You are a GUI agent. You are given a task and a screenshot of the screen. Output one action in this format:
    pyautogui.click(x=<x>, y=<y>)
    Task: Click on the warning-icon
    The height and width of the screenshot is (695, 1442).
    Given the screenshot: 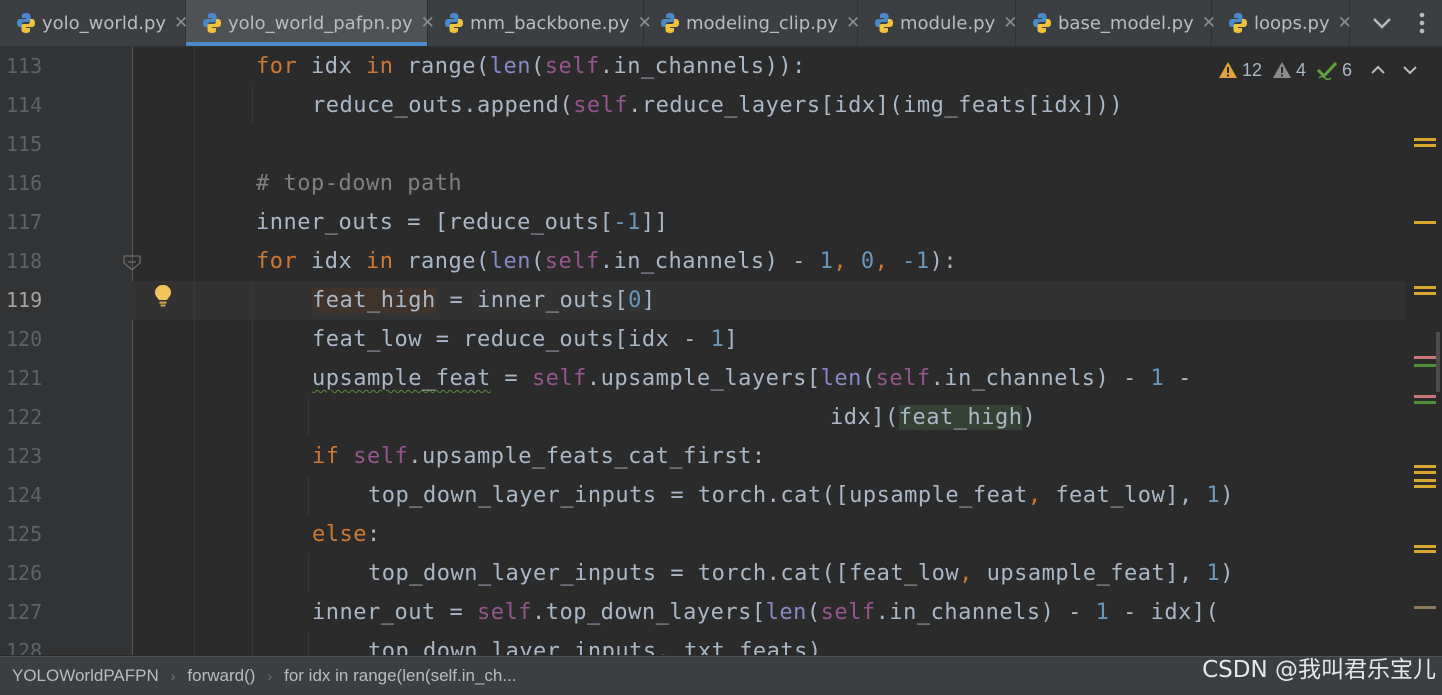 What is the action you would take?
    pyautogui.click(x=1227, y=70)
    